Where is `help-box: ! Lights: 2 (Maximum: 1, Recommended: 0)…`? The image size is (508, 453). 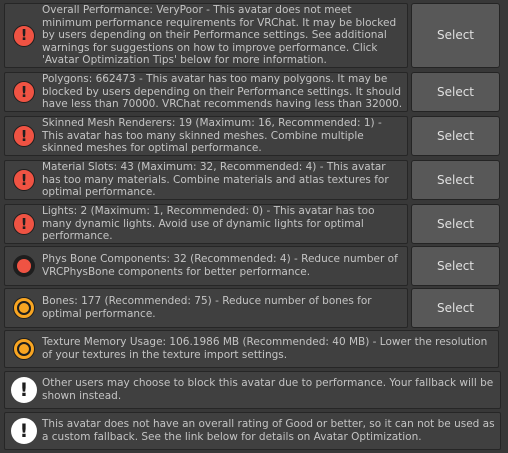
help-box: ! Lights: 2 (Maximum: 1, Recommended: 0)… is located at coordinates (206, 224).